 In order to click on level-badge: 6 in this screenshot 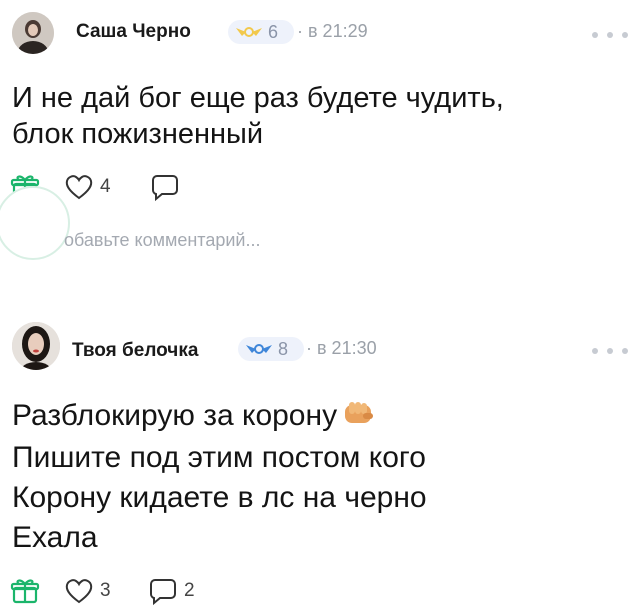, I will do `click(261, 32)`.